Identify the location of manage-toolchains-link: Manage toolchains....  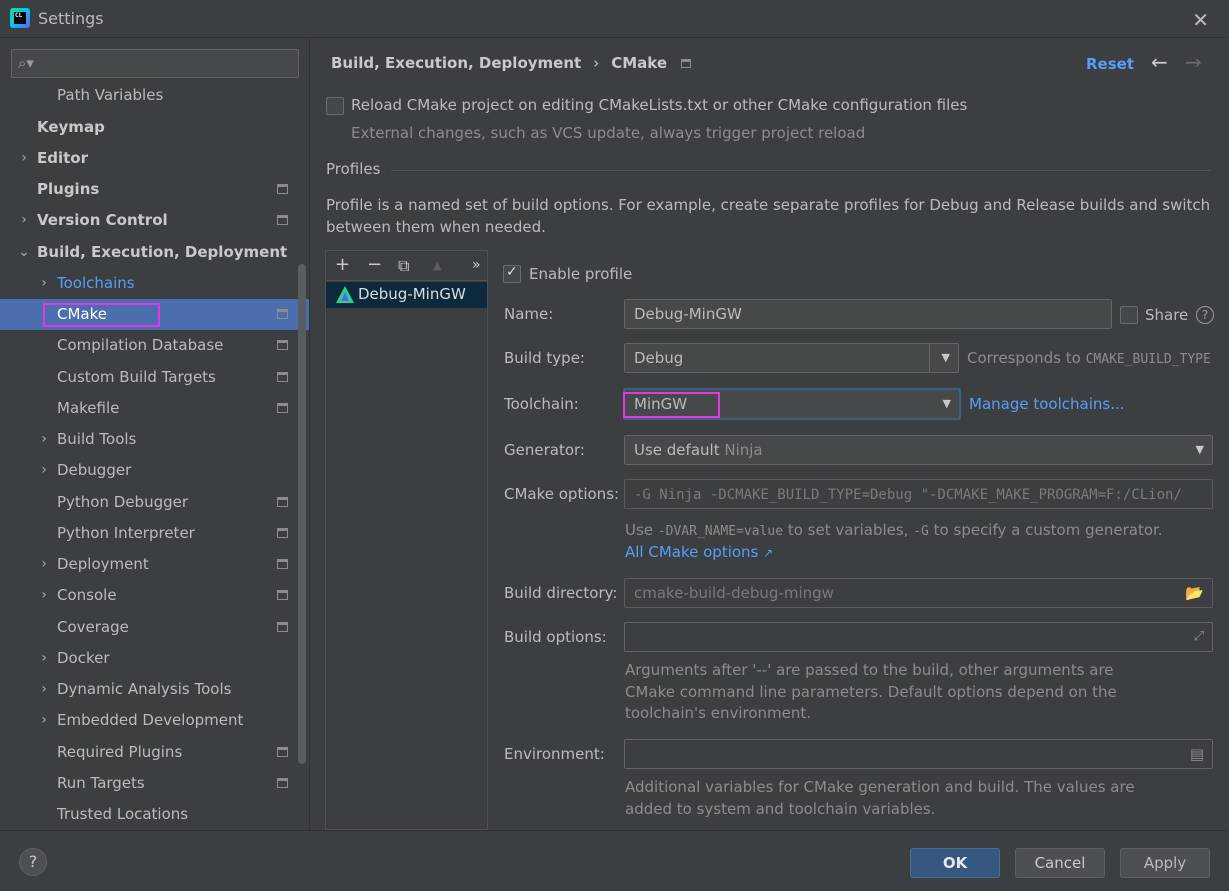
(1047, 404).